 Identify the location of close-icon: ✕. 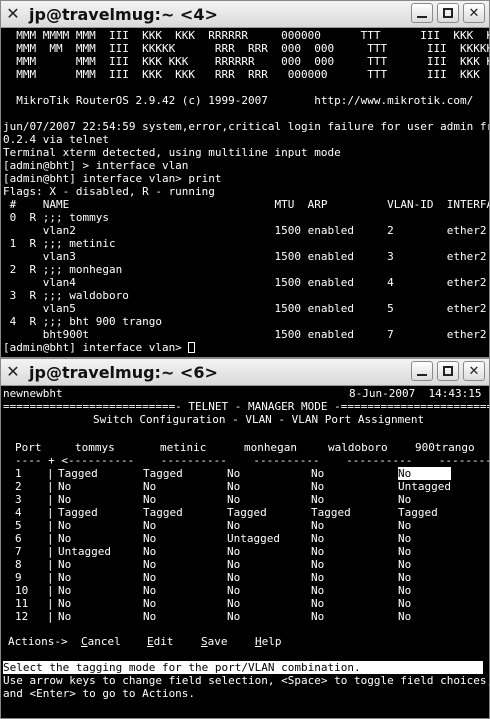
(474, 371).